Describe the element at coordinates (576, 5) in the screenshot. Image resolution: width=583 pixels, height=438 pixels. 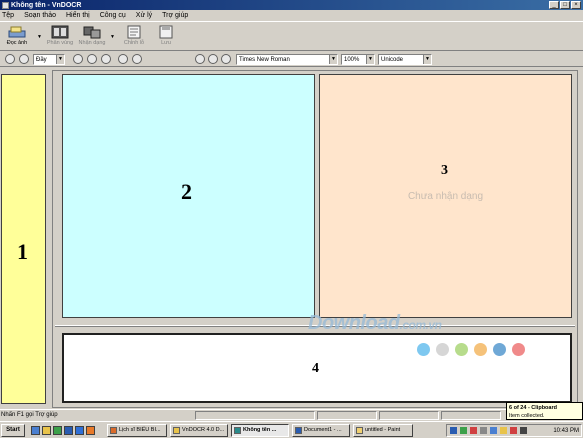
I see `close-button: ×` at that location.